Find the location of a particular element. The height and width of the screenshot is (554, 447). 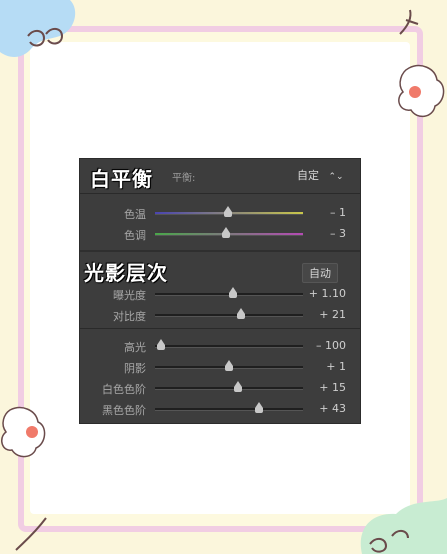

slider-row: 高光 – 100 is located at coordinates (220, 346).